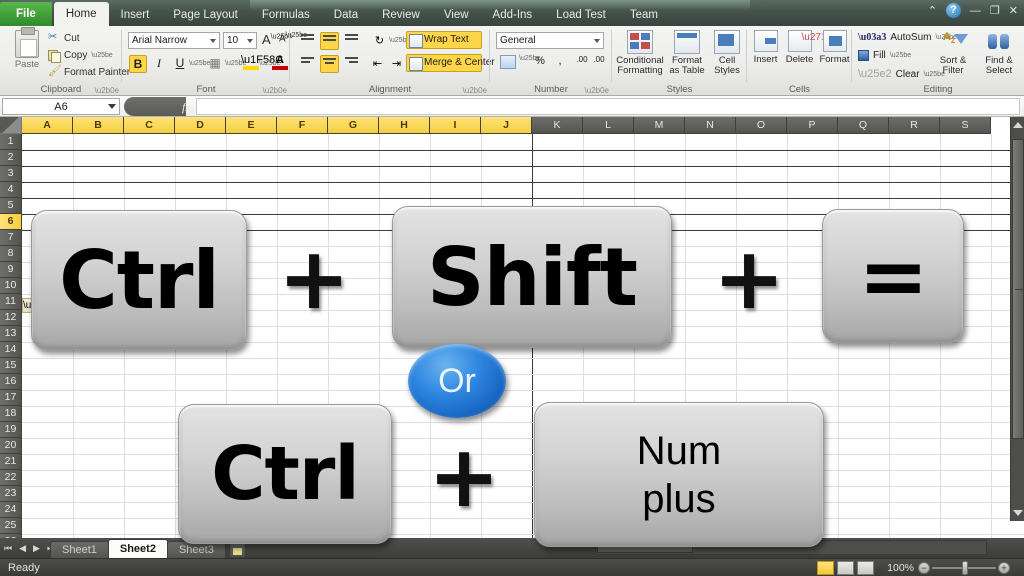  I want to click on name-box-chevron-down-icon, so click(112, 106).